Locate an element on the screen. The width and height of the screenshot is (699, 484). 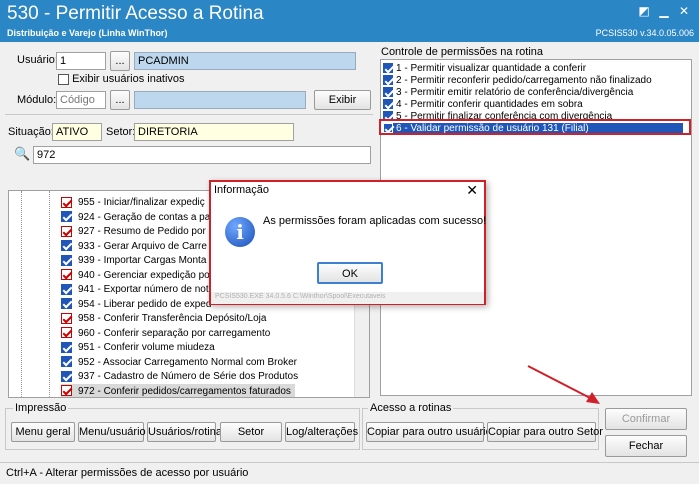
rotina-label: 933 - Gerar Arquivo de Carre is located at coordinates (142, 246).